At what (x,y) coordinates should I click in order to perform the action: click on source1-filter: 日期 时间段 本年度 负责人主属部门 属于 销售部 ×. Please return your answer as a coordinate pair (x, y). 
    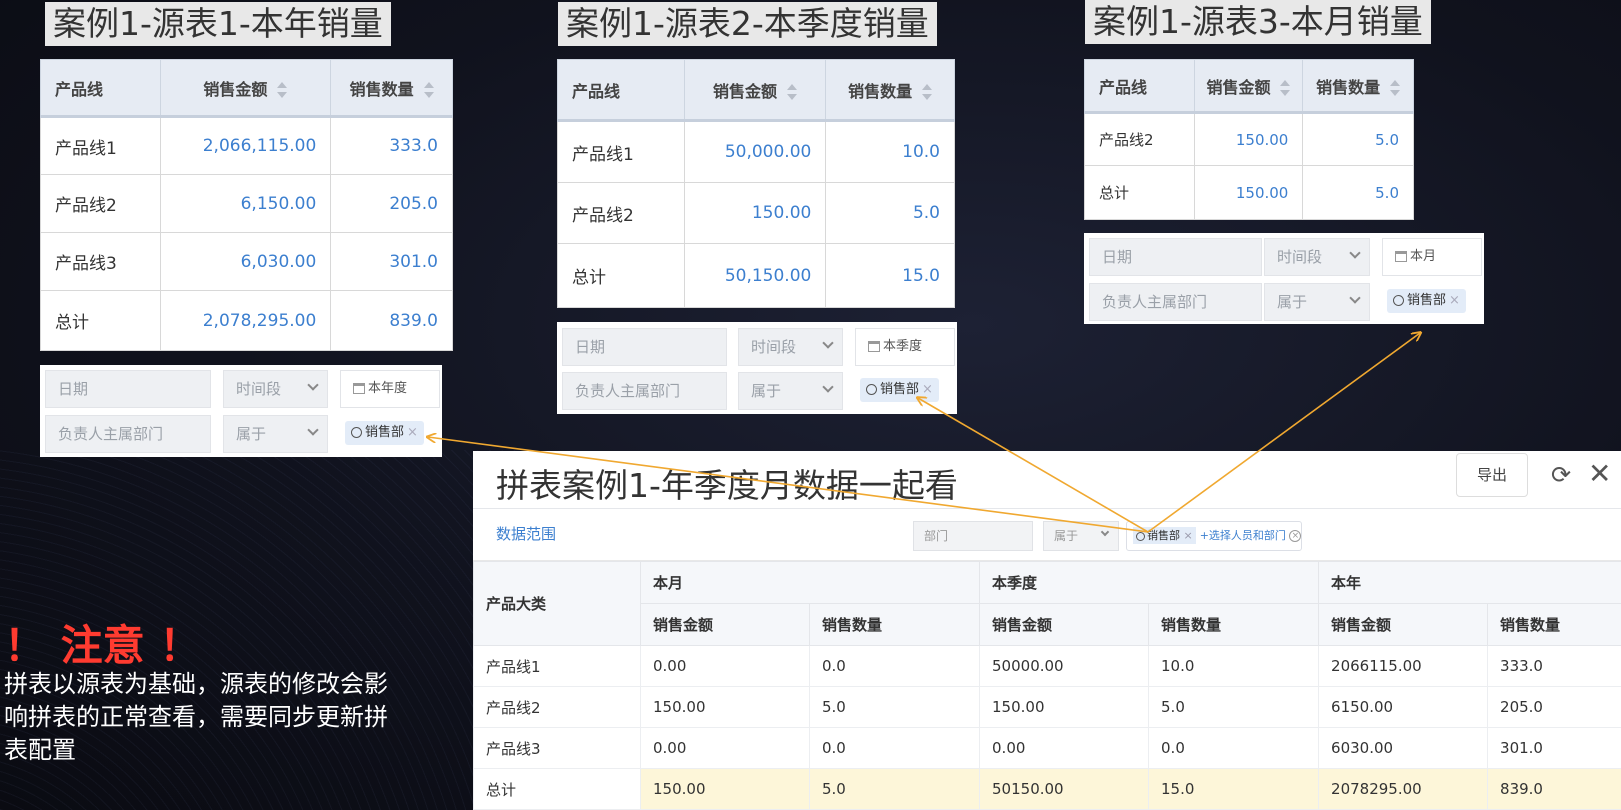
    Looking at the image, I should click on (241, 411).